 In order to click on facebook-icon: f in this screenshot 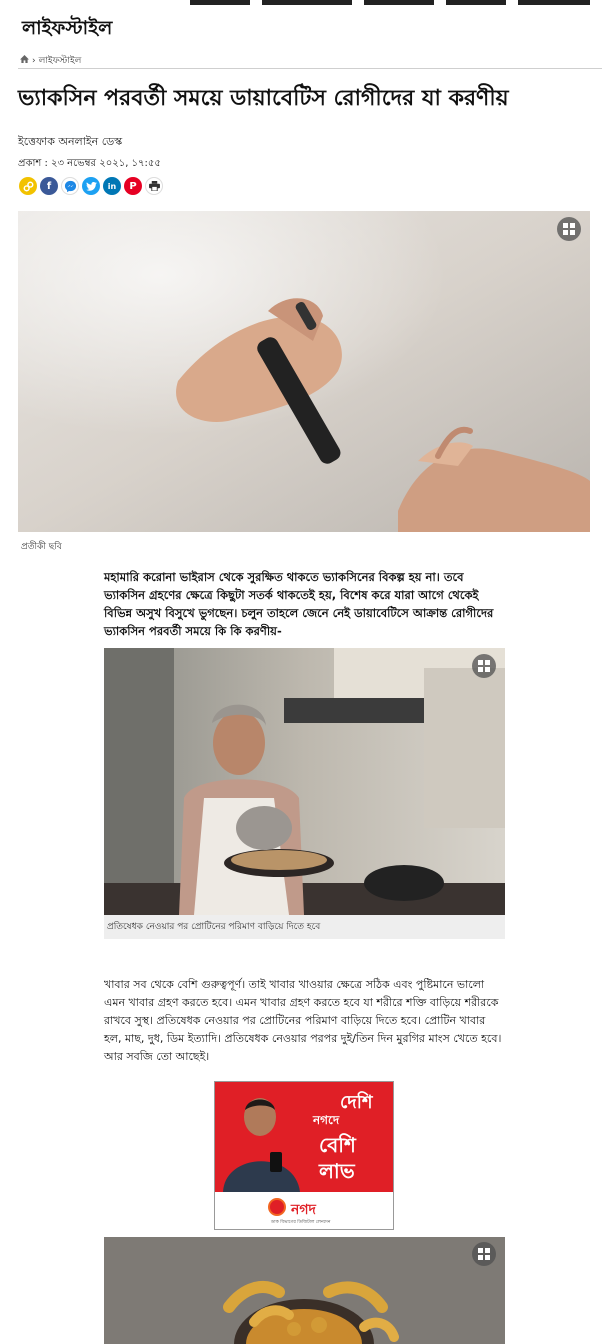, I will do `click(49, 186)`.